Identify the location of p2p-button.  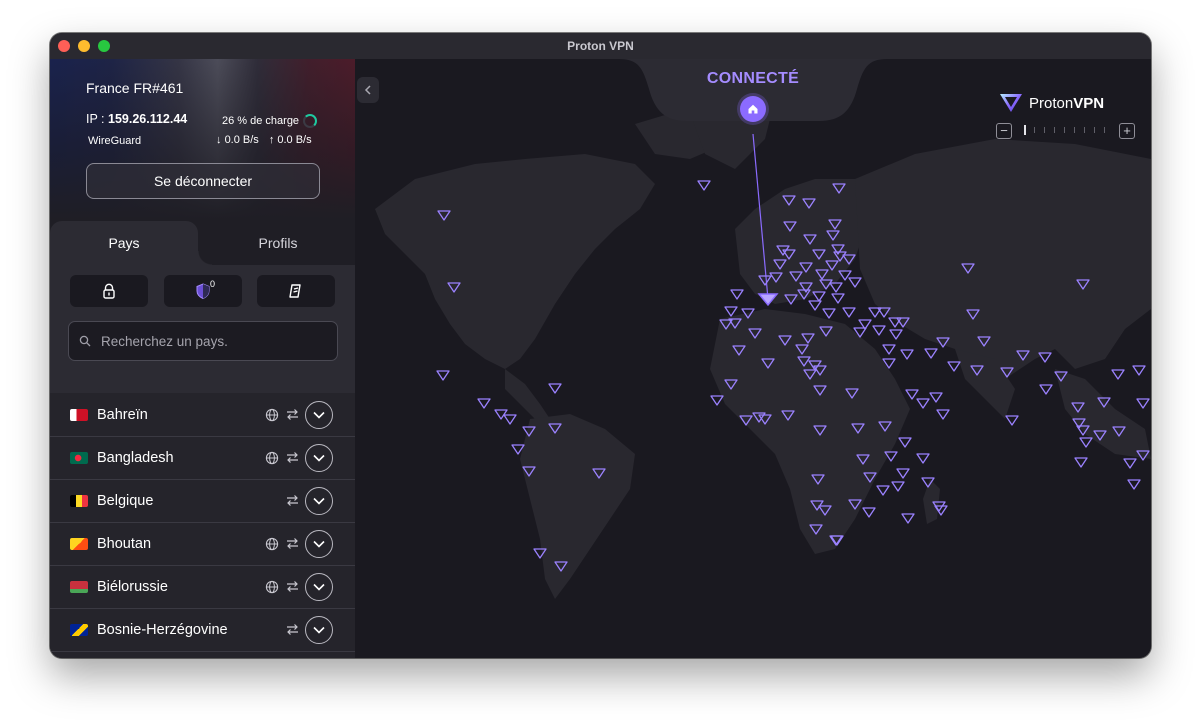
(296, 291).